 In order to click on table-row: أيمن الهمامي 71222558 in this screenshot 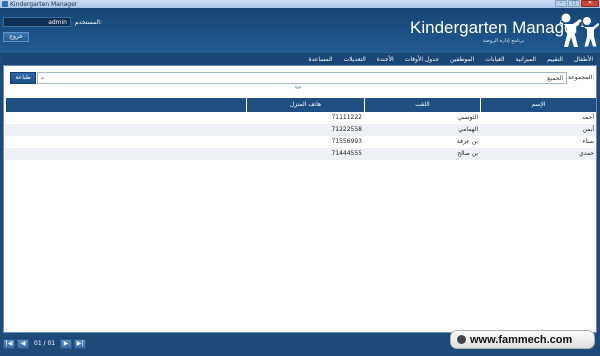, I will do `click(300, 130)`.